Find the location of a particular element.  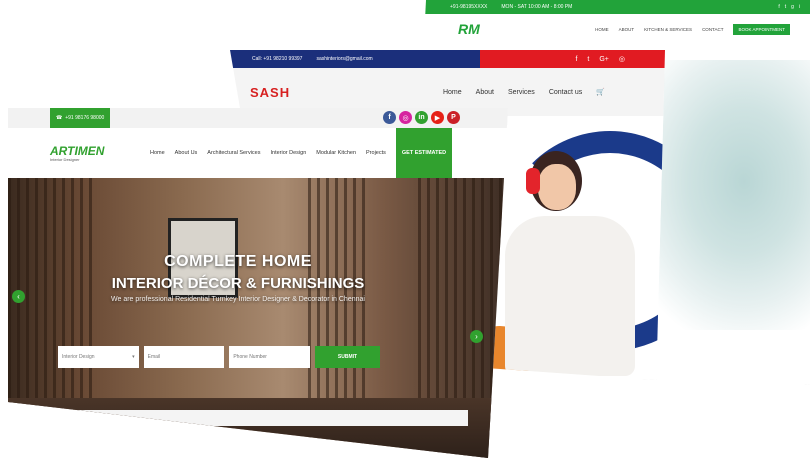

get-estimated-button: GET ESTIMATED is located at coordinates (424, 153).